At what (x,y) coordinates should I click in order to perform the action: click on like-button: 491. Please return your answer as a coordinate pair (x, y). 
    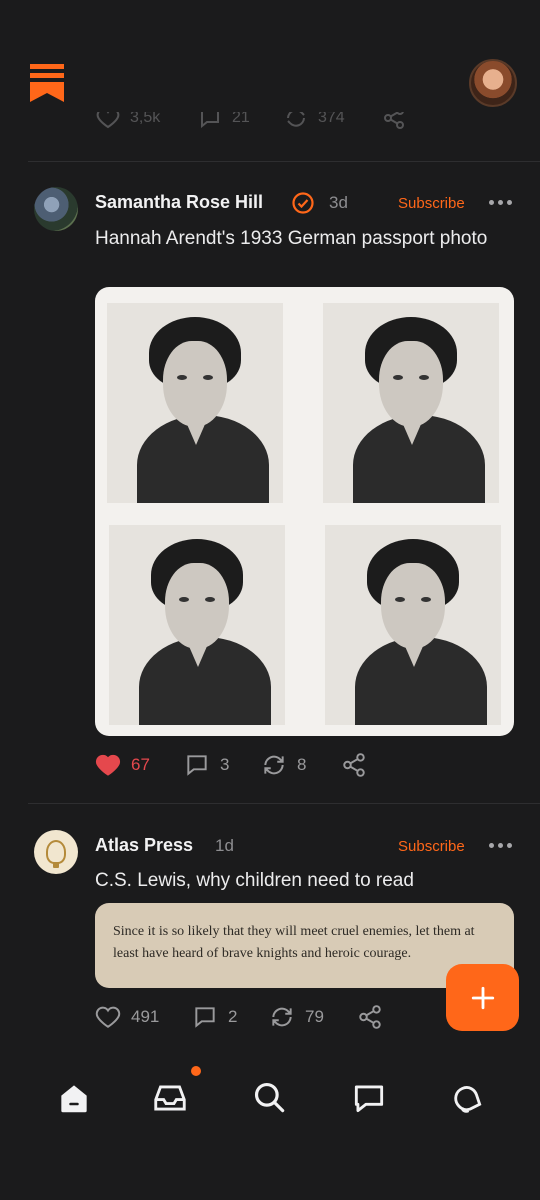
    Looking at the image, I should click on (127, 1017).